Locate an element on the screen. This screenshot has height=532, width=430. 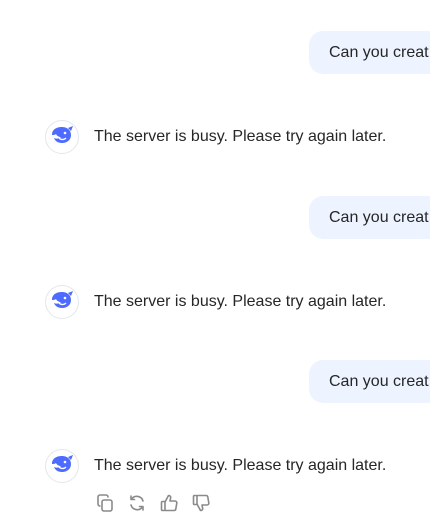
copy-button is located at coordinates (105, 503).